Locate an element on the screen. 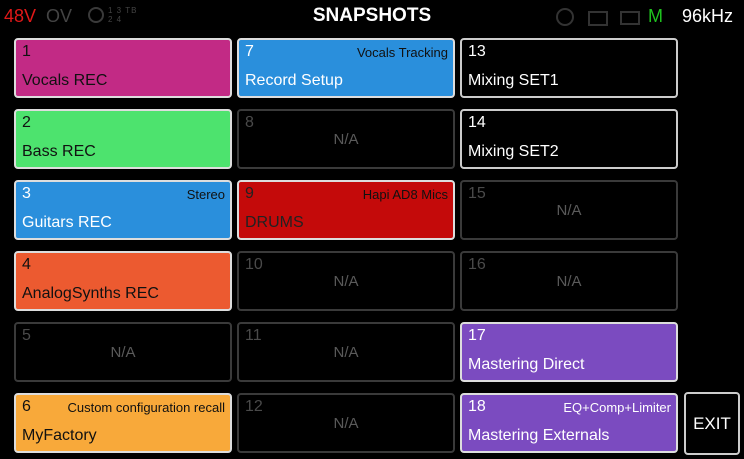  slot-number: 6 is located at coordinates (26, 406).